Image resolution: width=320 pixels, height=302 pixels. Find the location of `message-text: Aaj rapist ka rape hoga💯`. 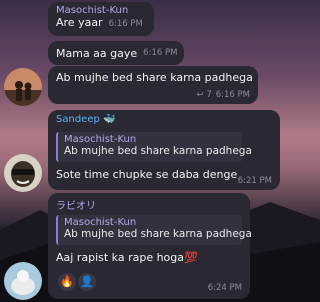

message-text: Aaj rapist ka rape hoga💯 is located at coordinates (127, 257).